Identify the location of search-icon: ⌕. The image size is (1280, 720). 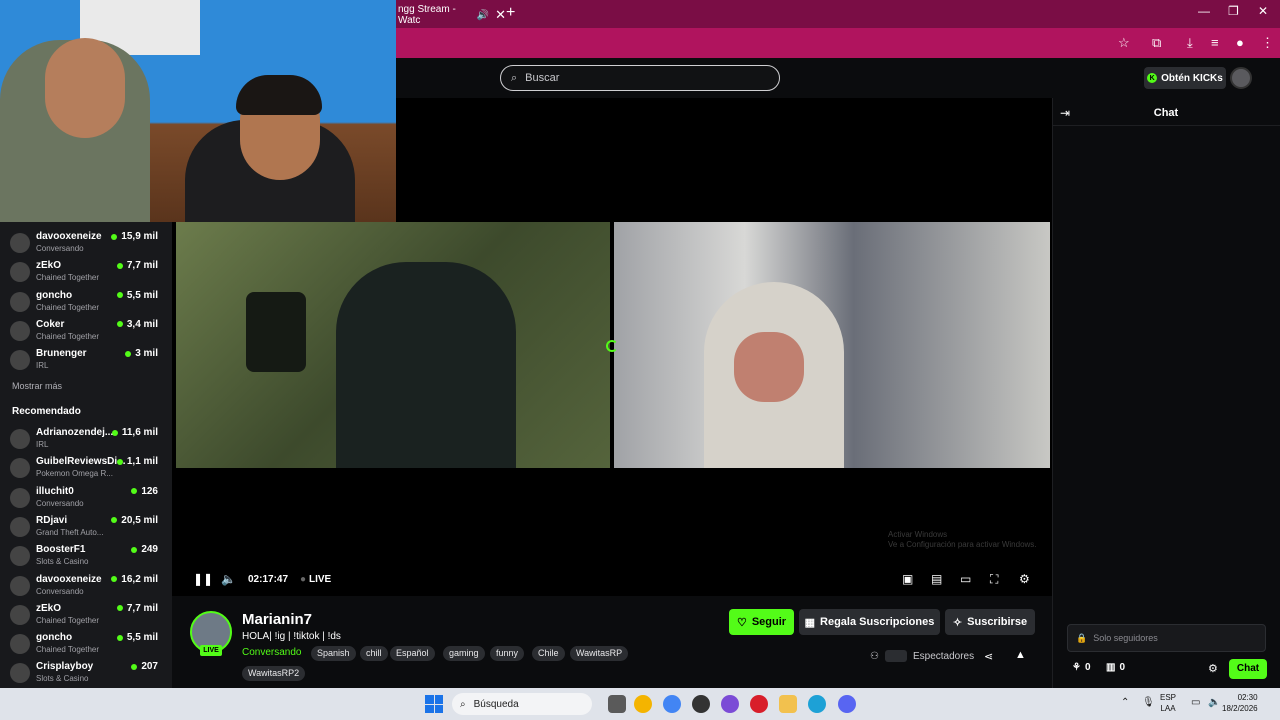
(514, 77).